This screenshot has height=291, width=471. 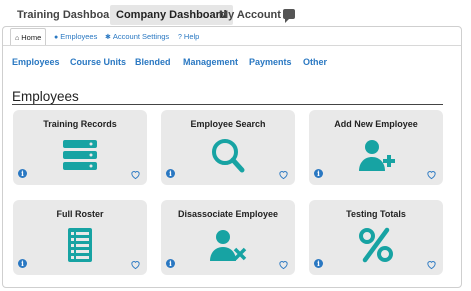 I want to click on card-title: Training Records, so click(x=80, y=124).